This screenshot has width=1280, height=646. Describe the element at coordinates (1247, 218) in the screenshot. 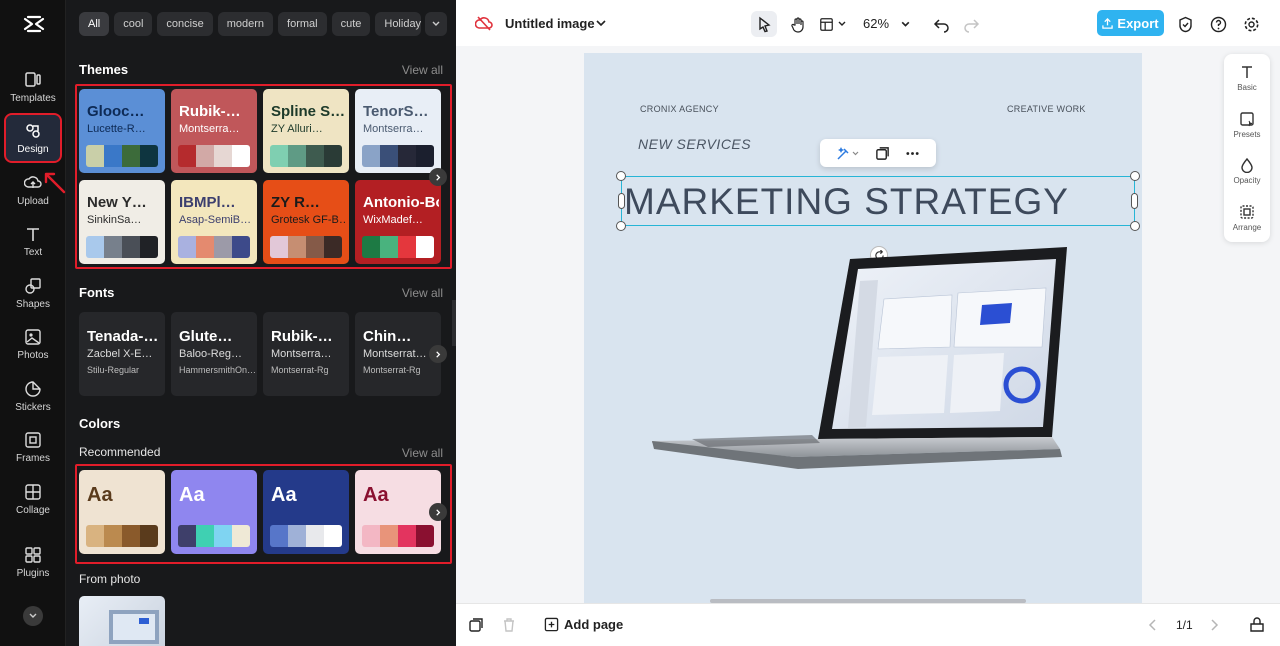

I see `rp-arrange-button: Arrange` at that location.